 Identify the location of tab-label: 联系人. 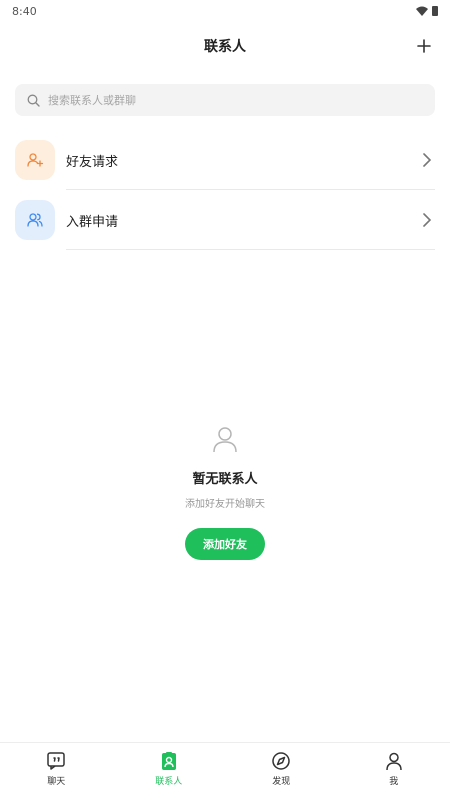
(169, 782).